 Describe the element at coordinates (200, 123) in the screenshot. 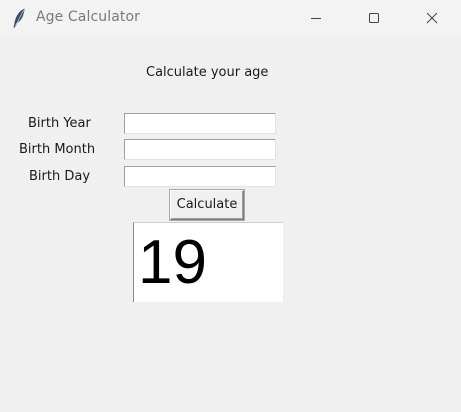

I see `birth-year-input` at that location.